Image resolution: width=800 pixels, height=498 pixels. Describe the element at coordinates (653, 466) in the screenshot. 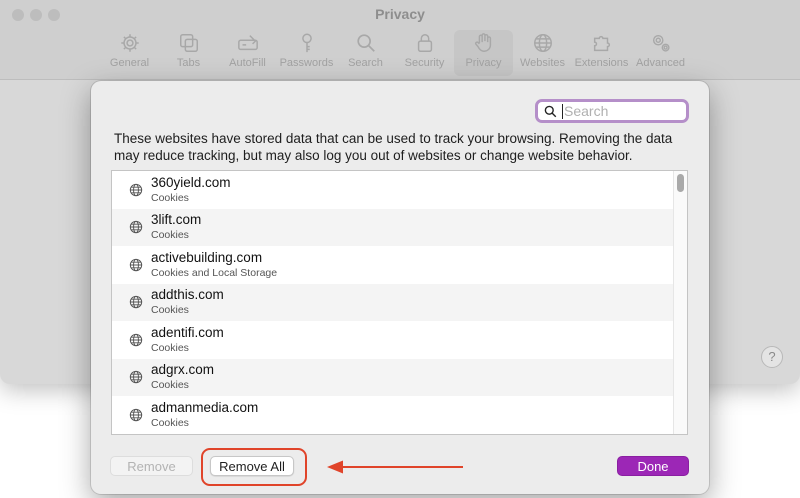

I see `done-button: Done` at that location.